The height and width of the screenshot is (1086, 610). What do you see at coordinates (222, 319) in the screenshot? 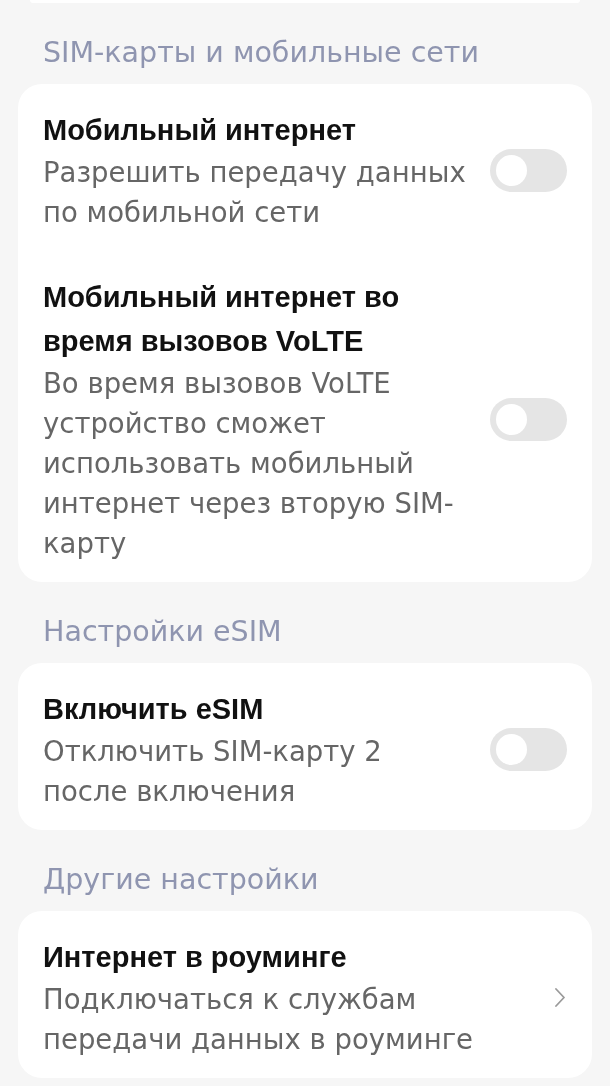
I see `setting-title: Мобильный интернет во время вызовов VoLTE` at bounding box center [222, 319].